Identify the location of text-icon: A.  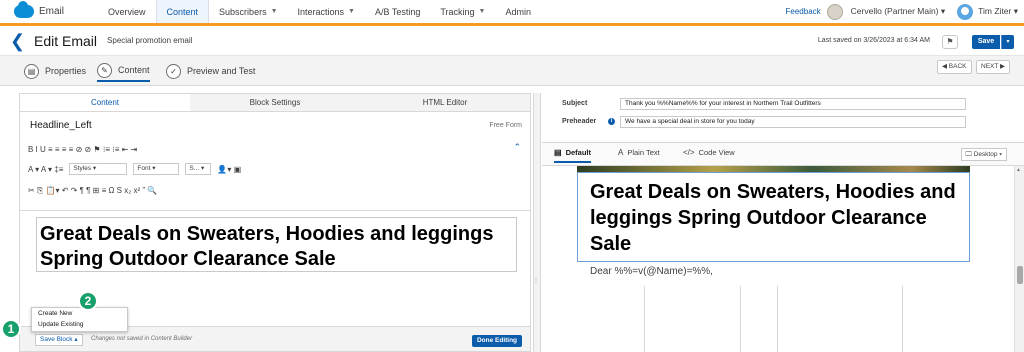
(621, 152).